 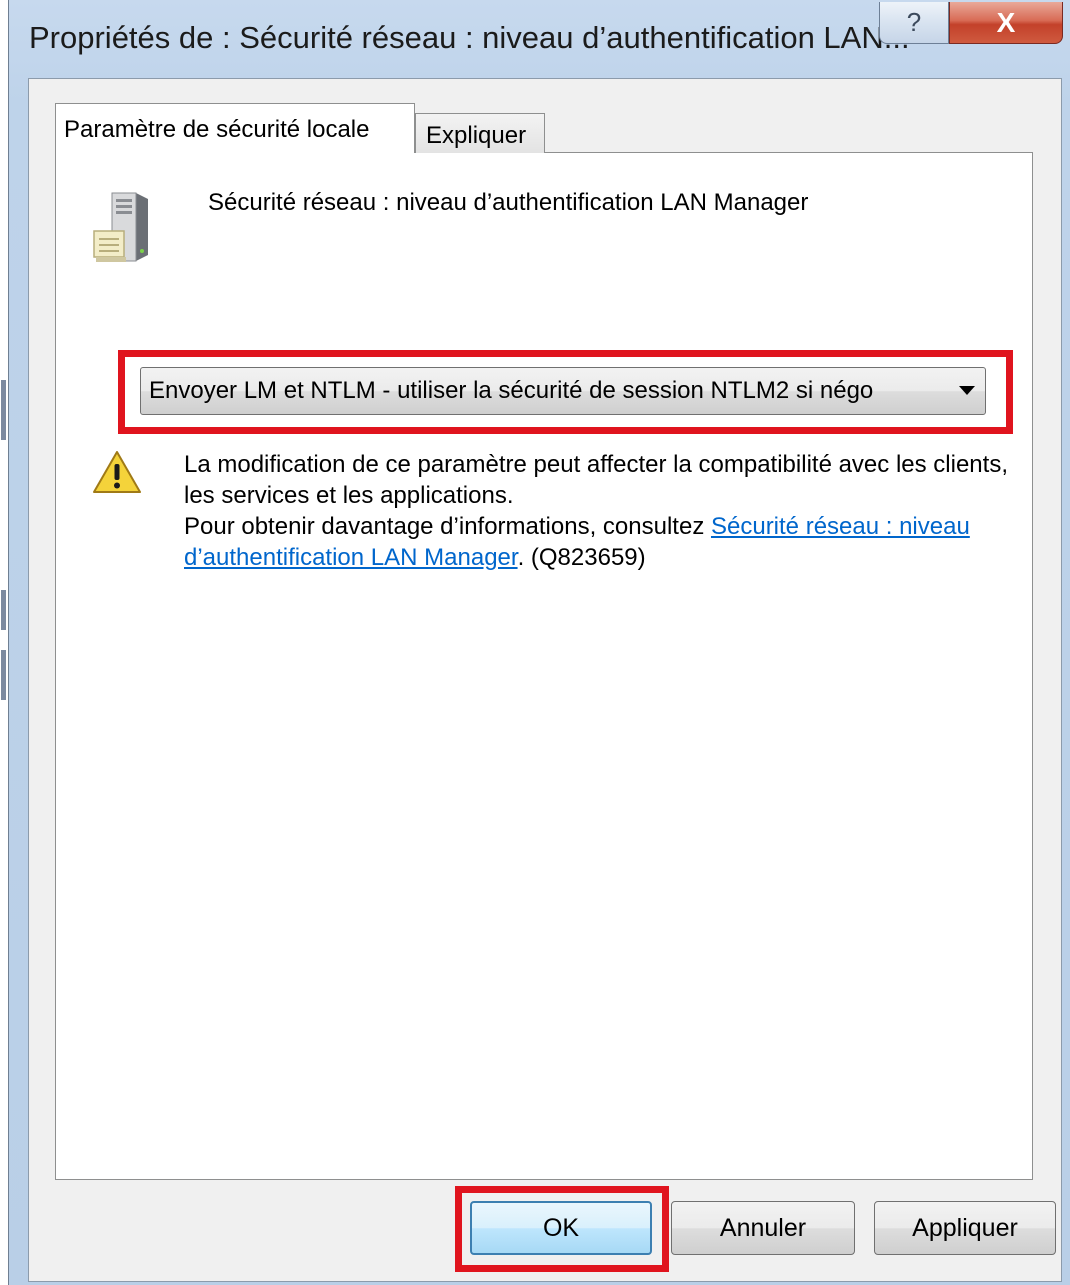 What do you see at coordinates (561, 1228) in the screenshot?
I see `ok-button: OK` at bounding box center [561, 1228].